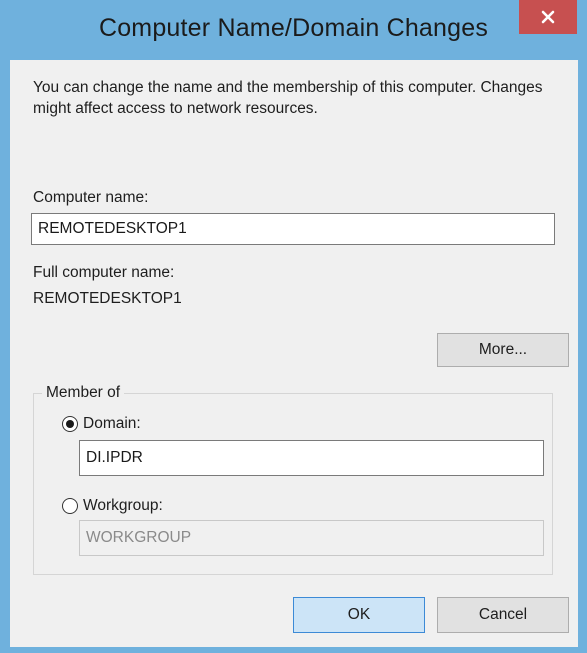  I want to click on close-button, so click(548, 17).